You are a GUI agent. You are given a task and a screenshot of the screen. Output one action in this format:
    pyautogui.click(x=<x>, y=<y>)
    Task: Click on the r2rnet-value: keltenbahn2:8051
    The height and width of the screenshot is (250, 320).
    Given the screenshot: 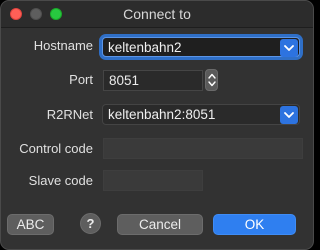 What is the action you would take?
    pyautogui.click(x=162, y=114)
    